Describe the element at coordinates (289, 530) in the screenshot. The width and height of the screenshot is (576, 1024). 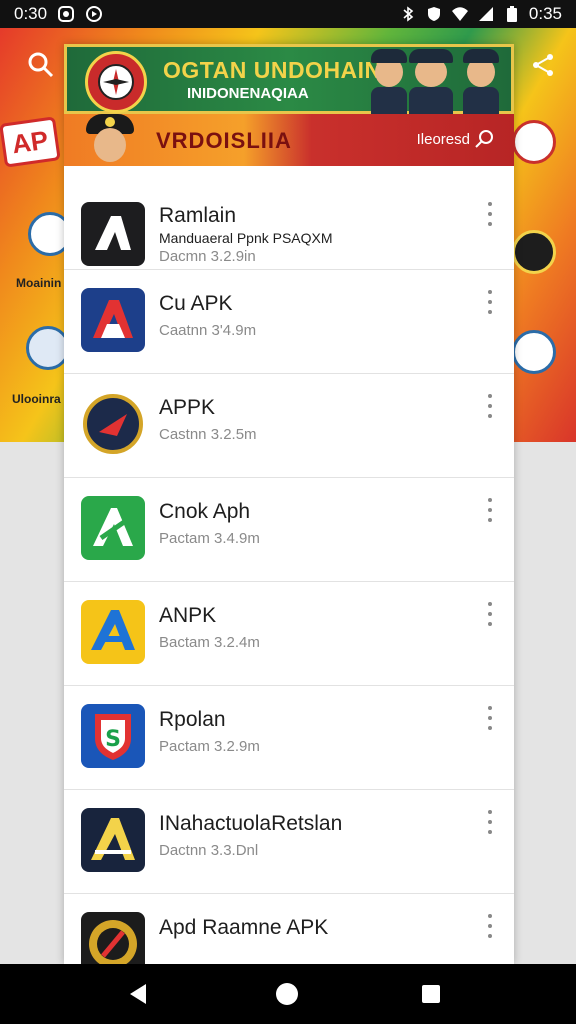
I see `list-item: Cnok Aph Pactam 3.4.9m` at that location.